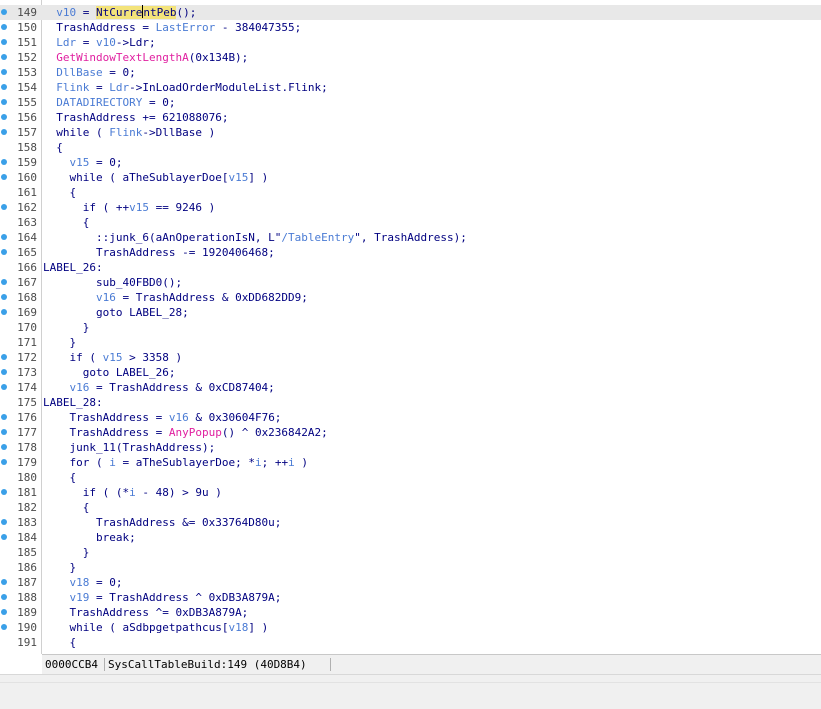 The image size is (821, 709). What do you see at coordinates (410, 567) in the screenshot?
I see `code-line: 186 }` at bounding box center [410, 567].